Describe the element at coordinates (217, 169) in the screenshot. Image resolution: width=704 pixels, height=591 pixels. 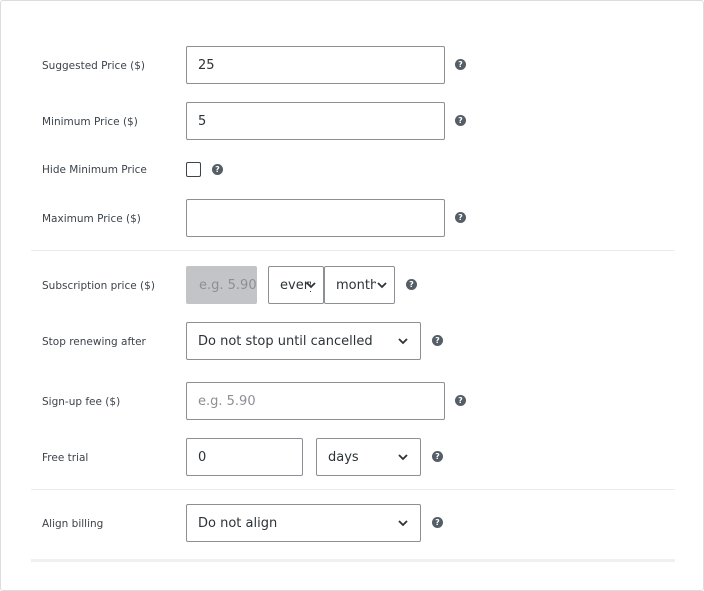
I see `hide-minimum-price-help-icon: ?` at that location.